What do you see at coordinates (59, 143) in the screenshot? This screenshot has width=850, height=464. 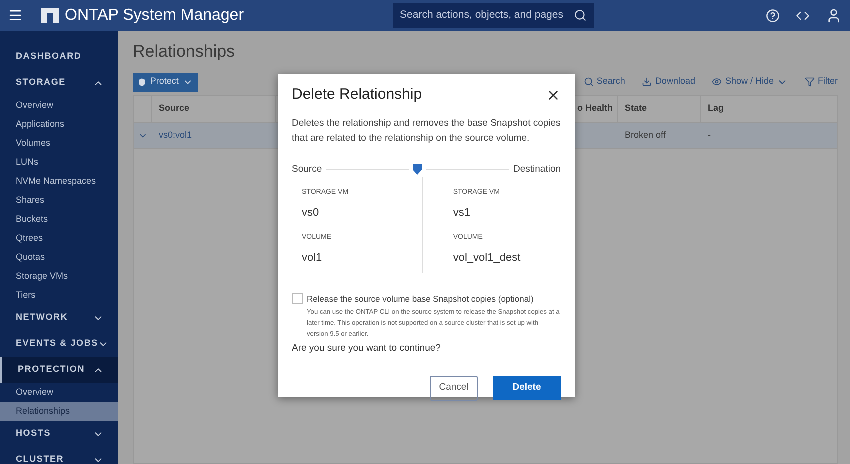 I see `sidebar-item: Volumes` at bounding box center [59, 143].